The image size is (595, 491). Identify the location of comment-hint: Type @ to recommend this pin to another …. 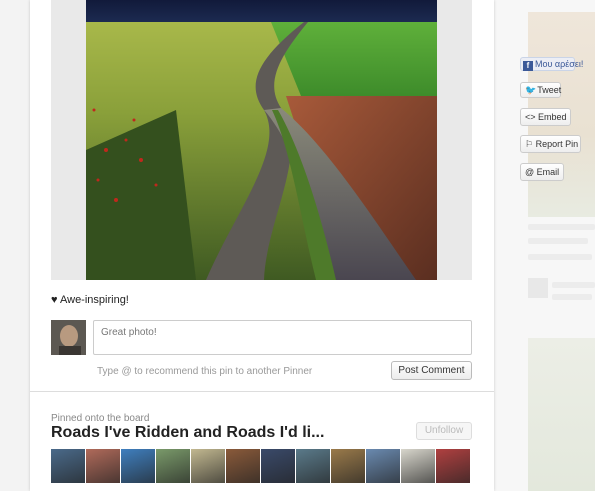
(205, 371).